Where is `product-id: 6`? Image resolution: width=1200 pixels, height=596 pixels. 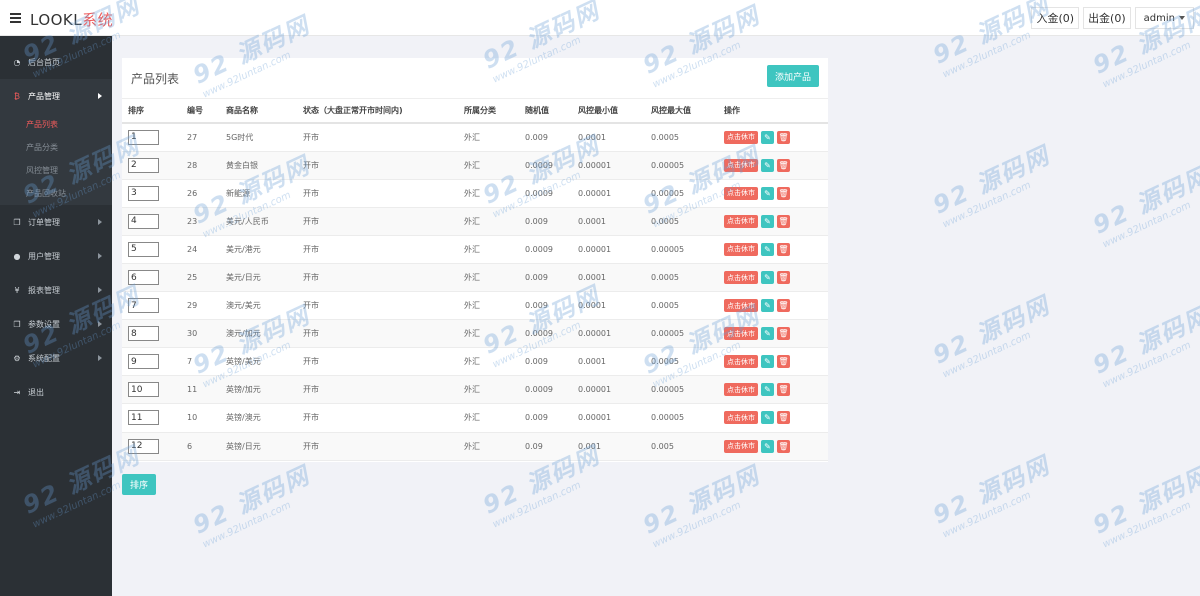
product-id: 6 is located at coordinates (200, 446).